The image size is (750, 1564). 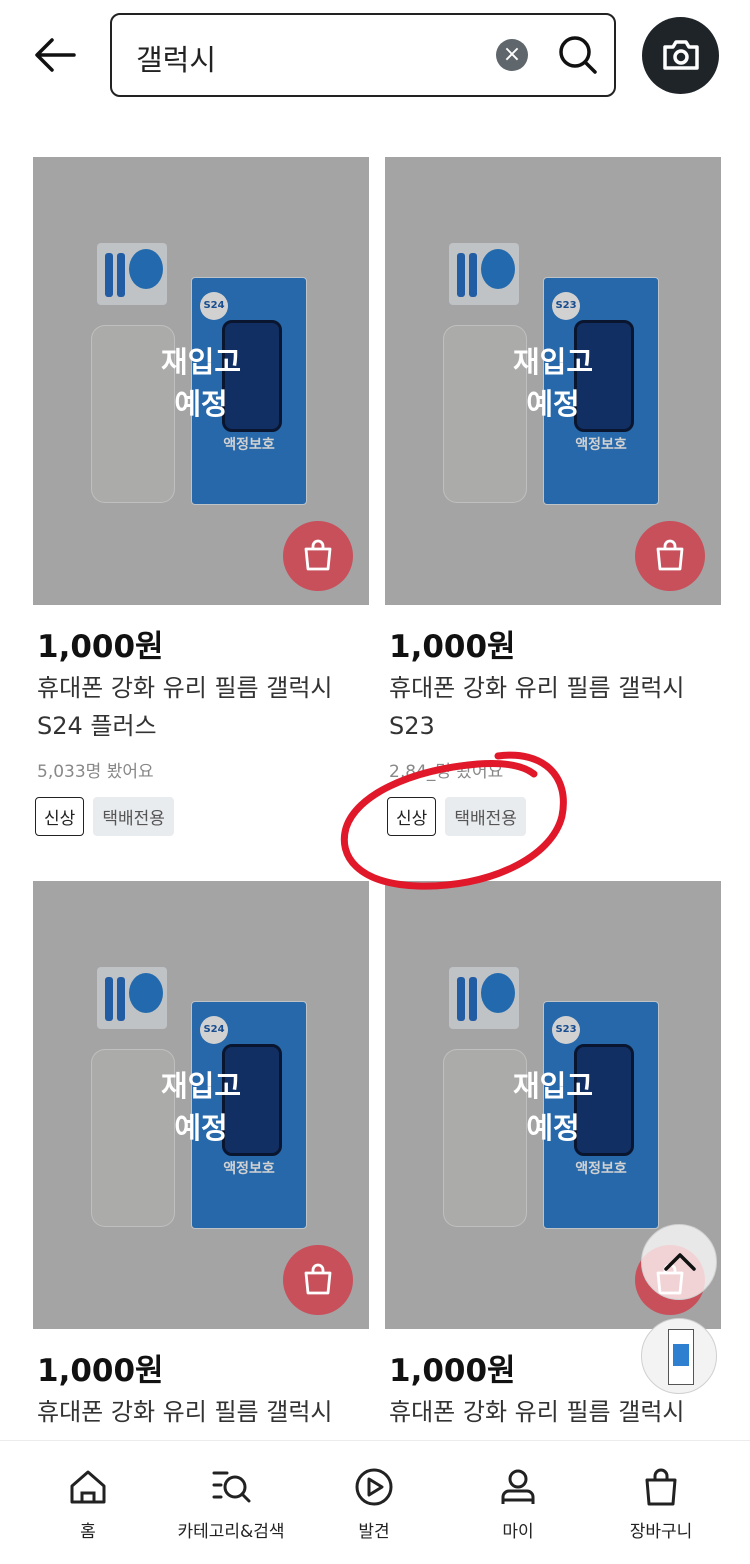 I want to click on cart-icon, so click(x=661, y=1487).